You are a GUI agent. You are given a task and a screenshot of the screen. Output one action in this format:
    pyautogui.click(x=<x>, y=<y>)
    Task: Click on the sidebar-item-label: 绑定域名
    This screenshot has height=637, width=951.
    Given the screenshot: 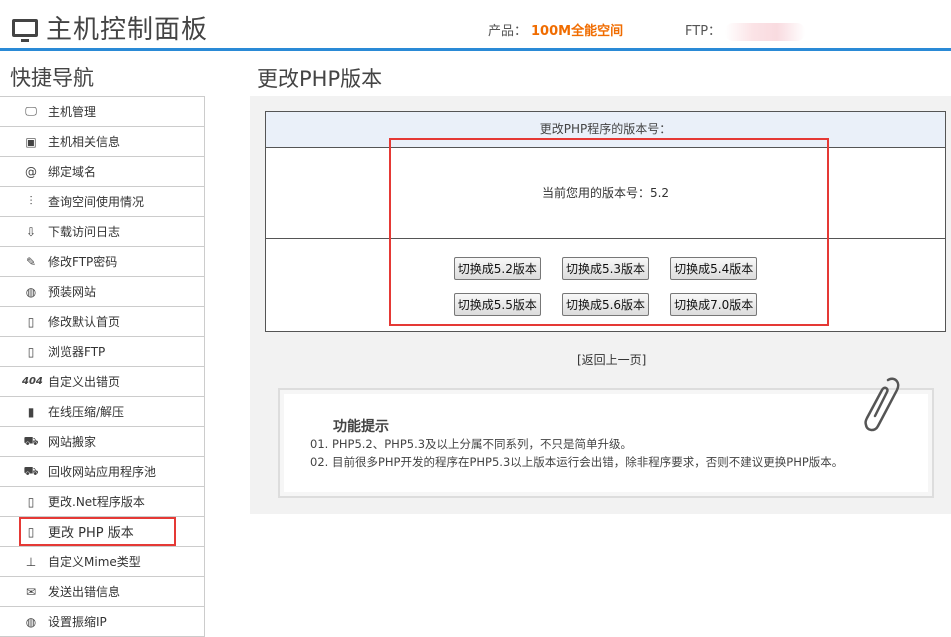 What is the action you would take?
    pyautogui.click(x=72, y=172)
    